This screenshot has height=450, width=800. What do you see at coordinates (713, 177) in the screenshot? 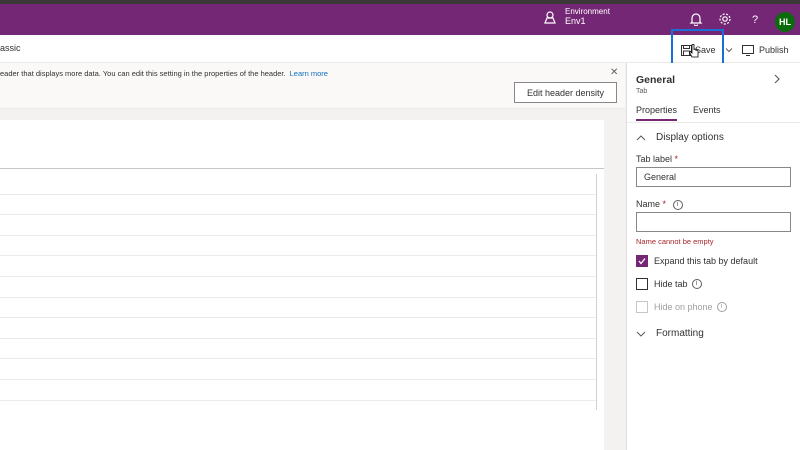
I see `tab-label-input: General` at bounding box center [713, 177].